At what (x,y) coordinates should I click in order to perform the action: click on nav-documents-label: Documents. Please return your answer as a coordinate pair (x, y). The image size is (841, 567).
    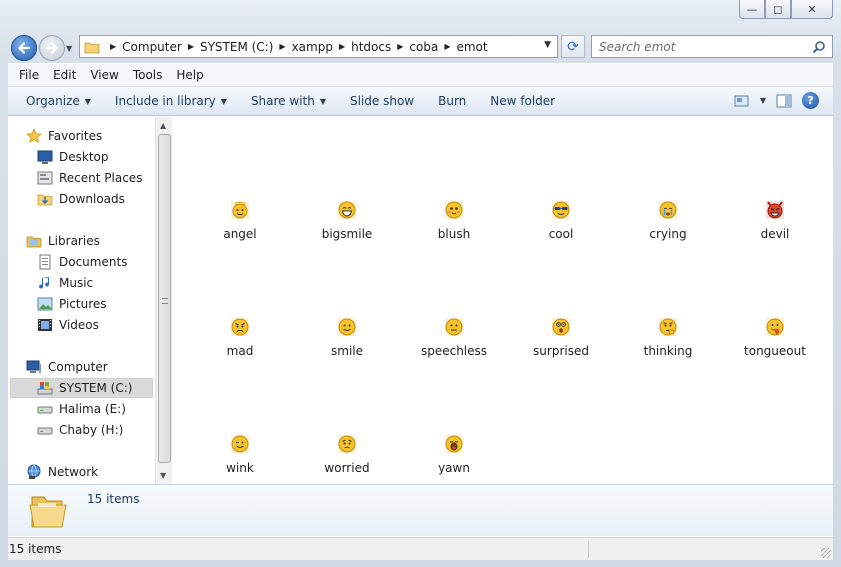
    Looking at the image, I should click on (93, 262).